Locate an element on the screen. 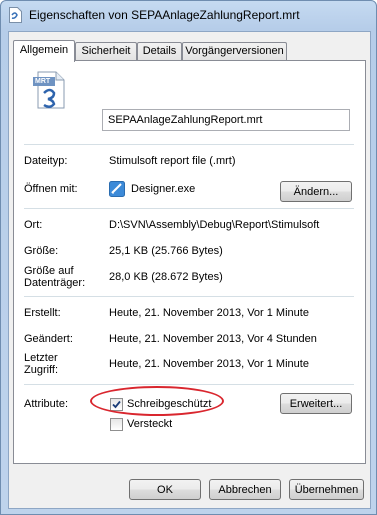 The height and width of the screenshot is (515, 377). filename-field: SEPAAnlageZahlungReport.mrt is located at coordinates (226, 120).